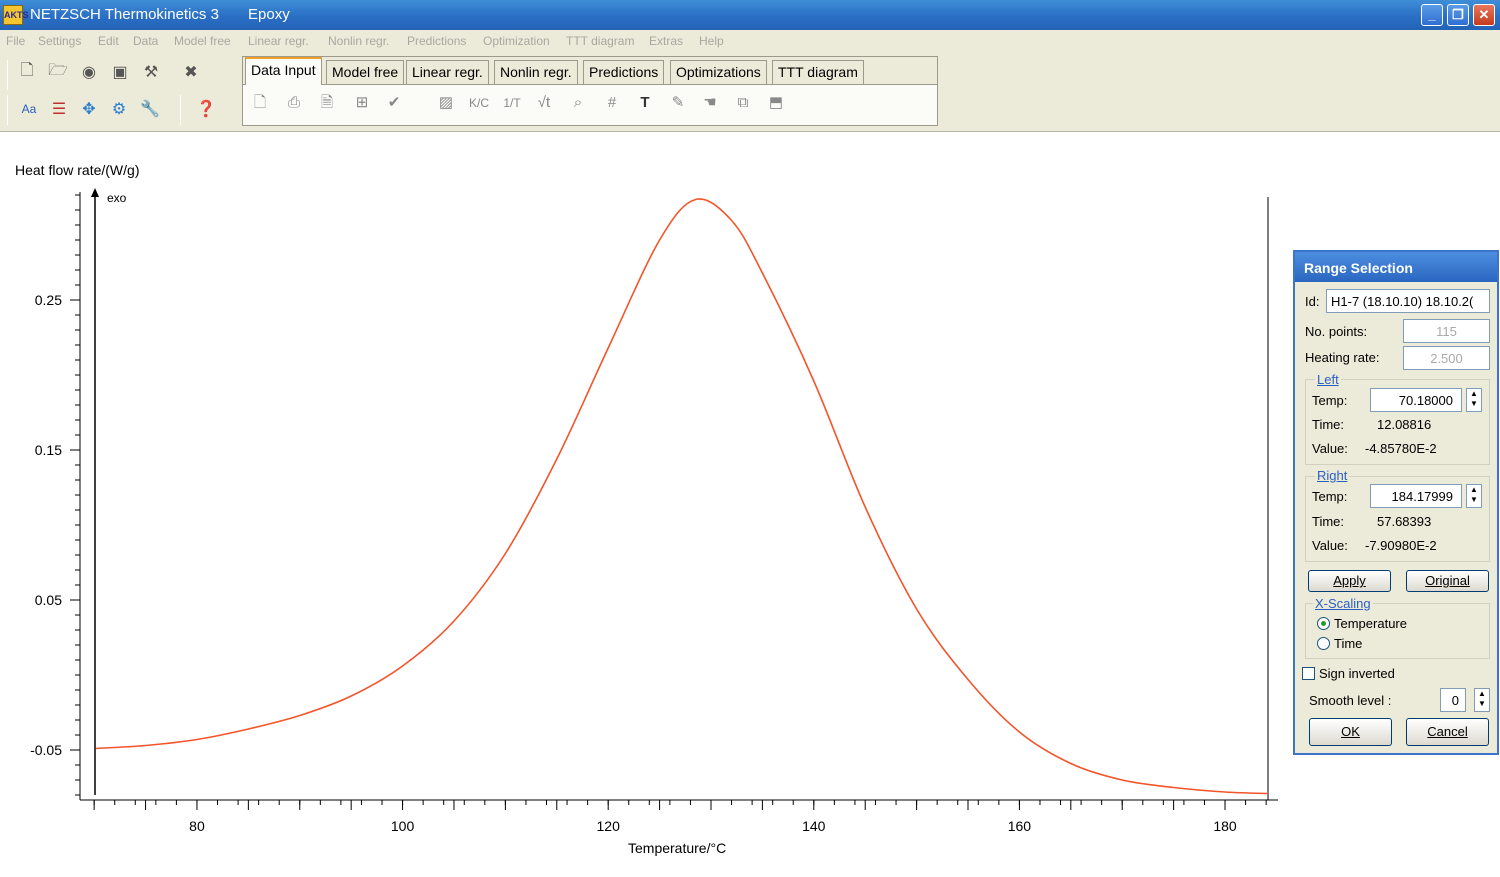 The height and width of the screenshot is (877, 1500). I want to click on time-radio-label: Time, so click(1348, 643).